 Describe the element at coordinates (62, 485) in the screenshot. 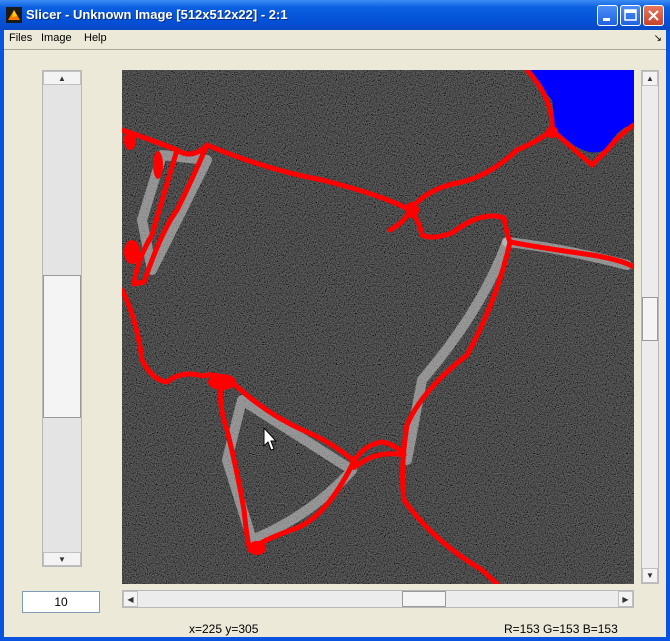

I see `slice-track-lower` at that location.